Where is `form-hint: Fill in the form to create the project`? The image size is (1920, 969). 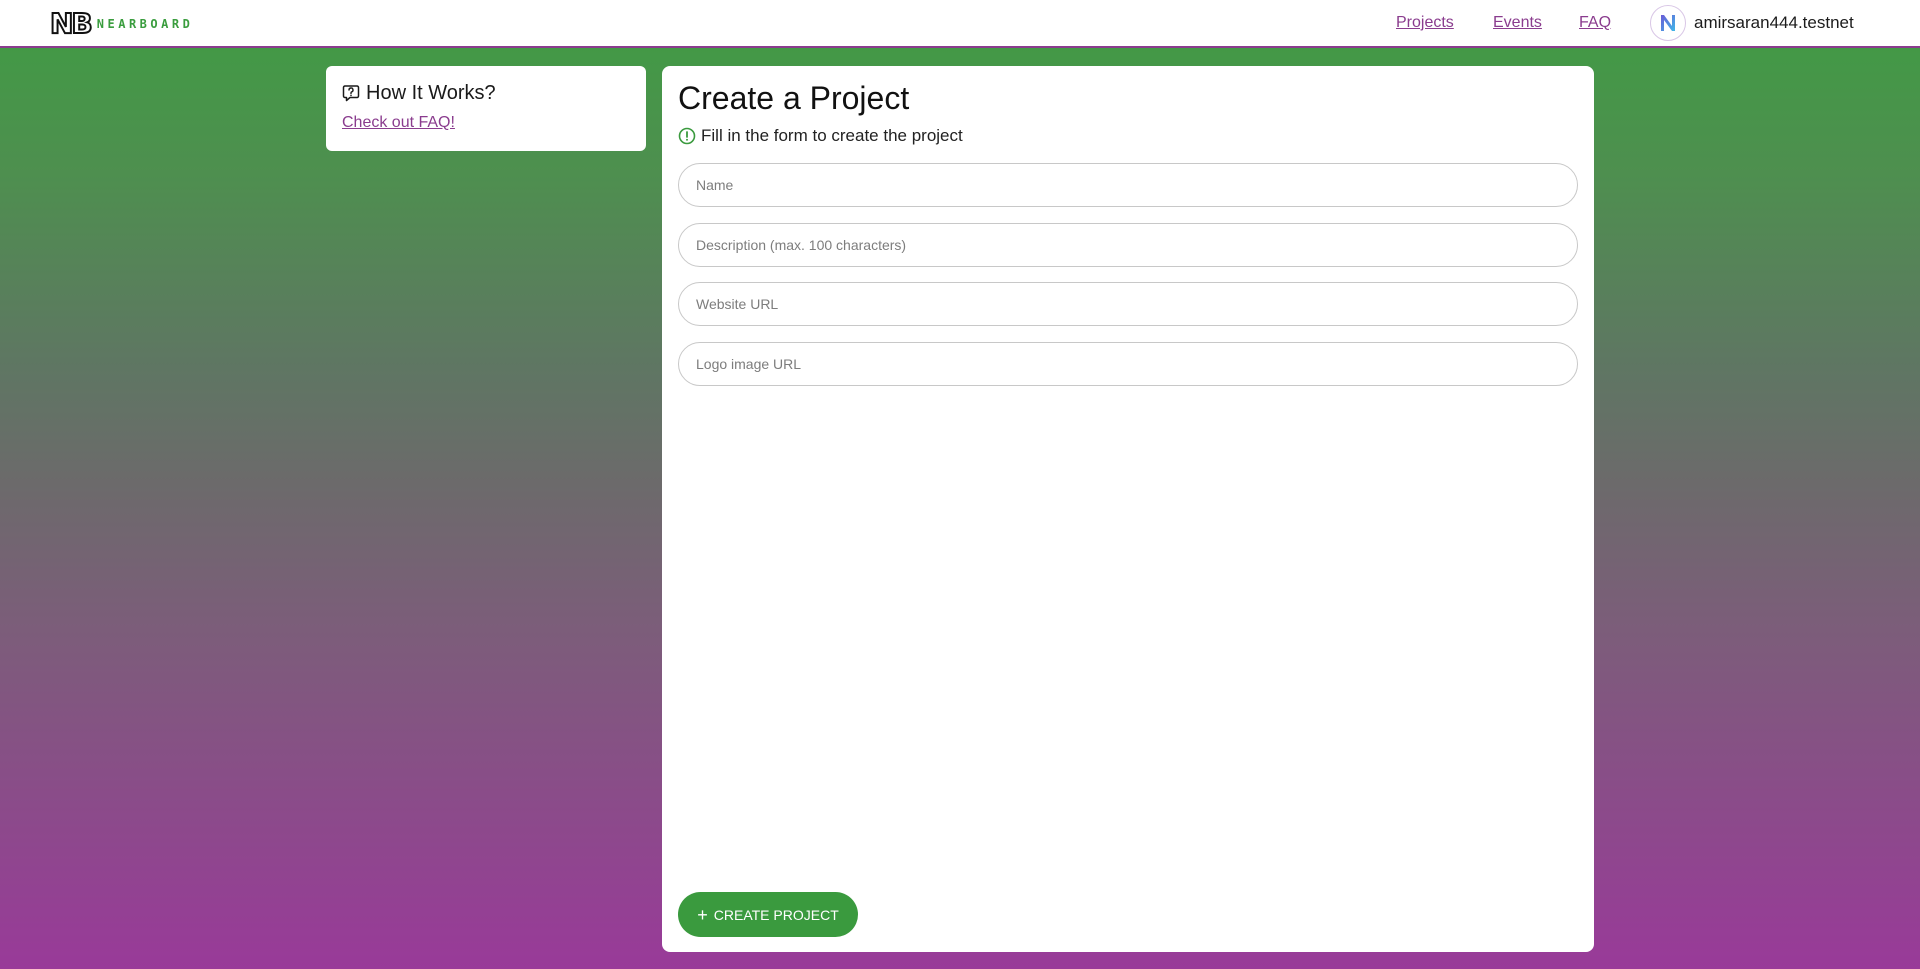 form-hint: Fill in the form to create the project is located at coordinates (820, 136).